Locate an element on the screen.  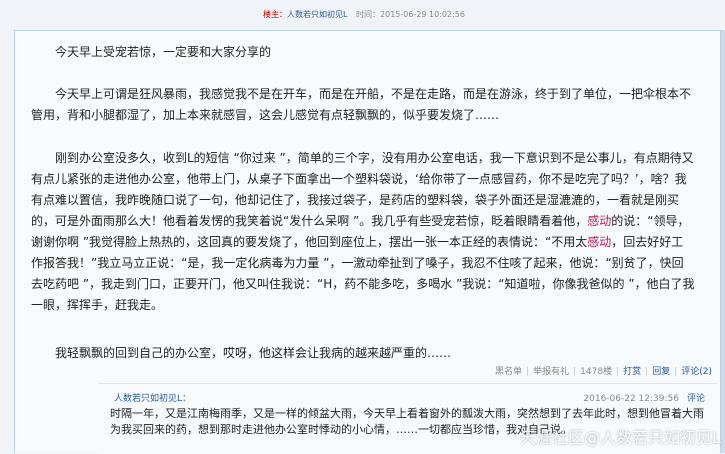
comment-author: 人数若只如初见L： is located at coordinates (152, 397).